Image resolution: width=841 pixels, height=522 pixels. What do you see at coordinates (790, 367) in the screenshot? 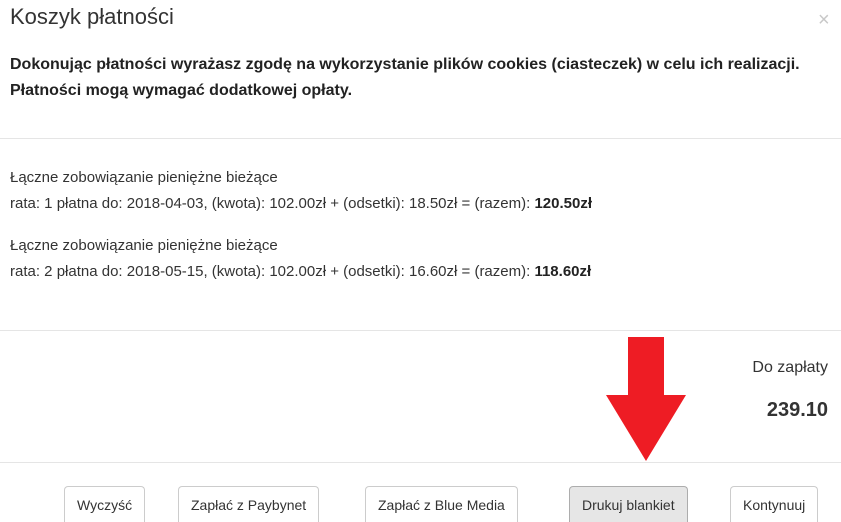
I see `amount-due-label: Do zapłaty` at bounding box center [790, 367].